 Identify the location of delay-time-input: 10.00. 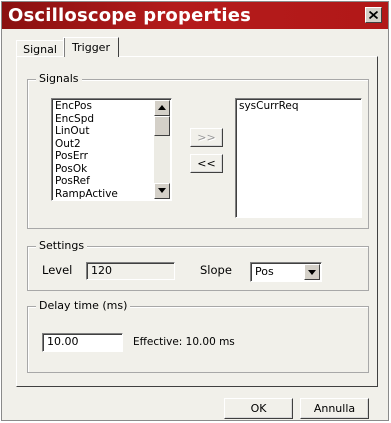
(82, 342).